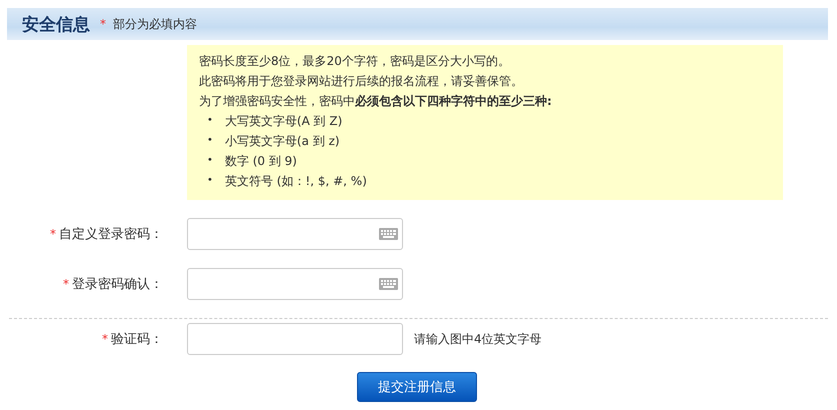 Image resolution: width=837 pixels, height=410 pixels. Describe the element at coordinates (295, 181) in the screenshot. I see `rule-item: 英文符号 (如：!, $, #, %)` at that location.